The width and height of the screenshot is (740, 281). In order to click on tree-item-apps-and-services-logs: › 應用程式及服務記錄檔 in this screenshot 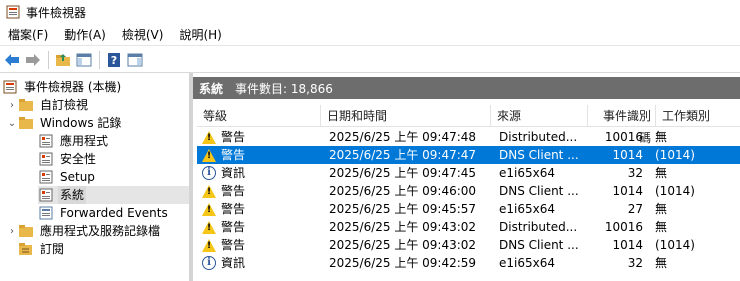, I will do `click(84, 231)`.